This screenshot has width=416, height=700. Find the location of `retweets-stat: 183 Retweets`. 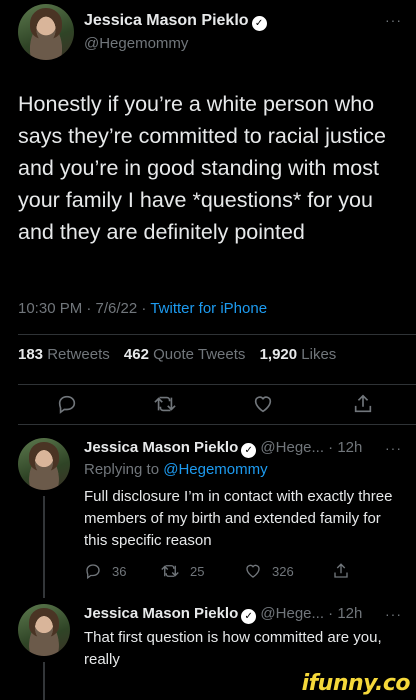

retweets-stat: 183 Retweets is located at coordinates (64, 354).